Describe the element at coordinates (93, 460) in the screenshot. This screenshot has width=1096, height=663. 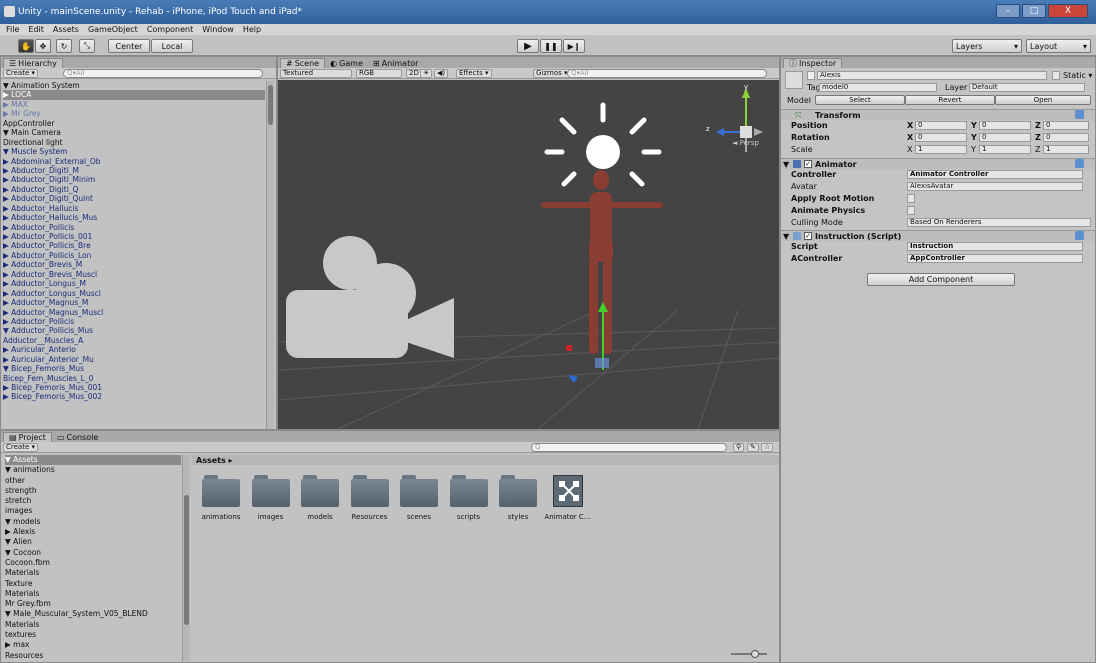
I see `project-tree-item: ▼ Assets` at that location.